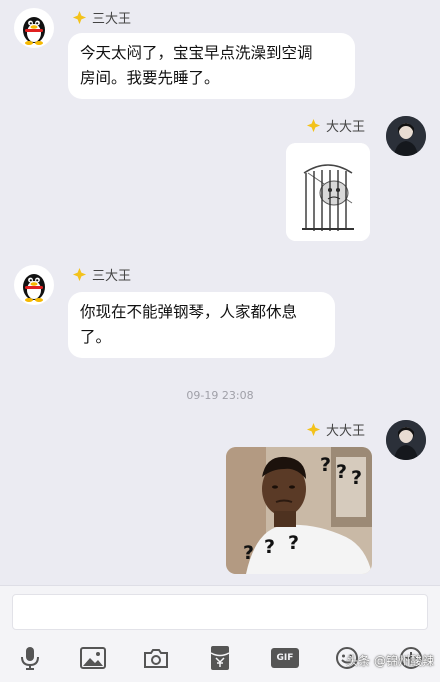 This screenshot has height=682, width=440. Describe the element at coordinates (220, 658) in the screenshot. I see `red-packet-icon` at that location.